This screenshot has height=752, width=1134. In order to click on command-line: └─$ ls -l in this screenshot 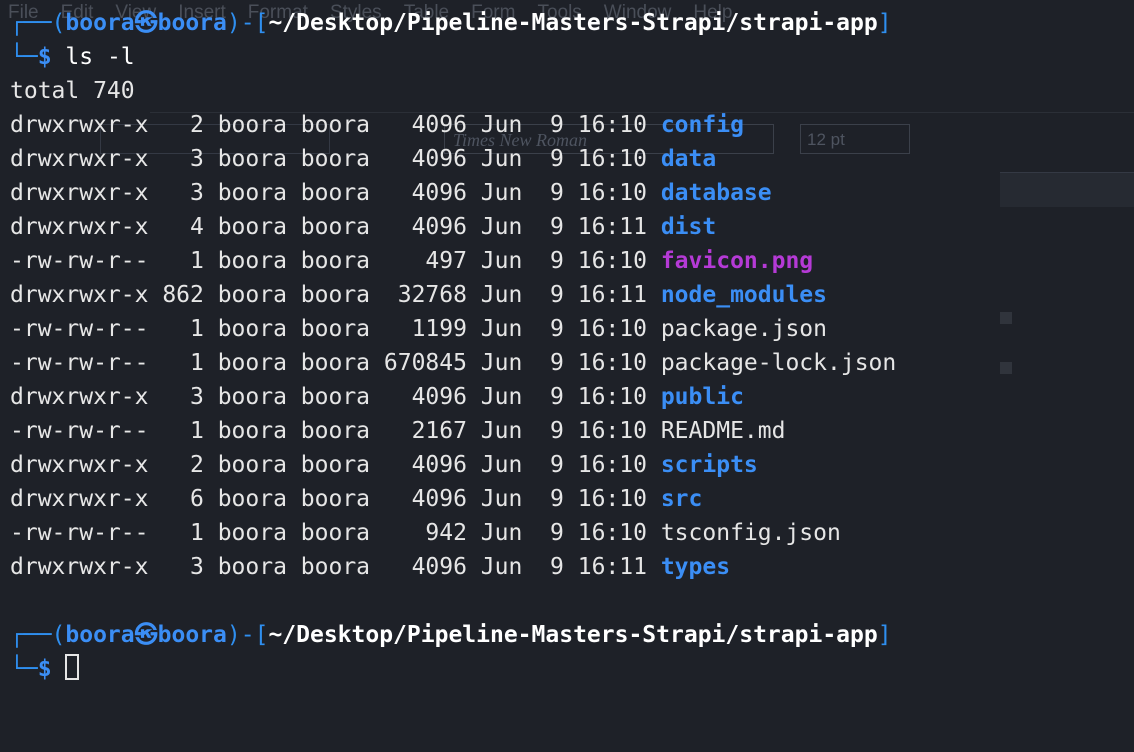, I will do `click(572, 57)`.